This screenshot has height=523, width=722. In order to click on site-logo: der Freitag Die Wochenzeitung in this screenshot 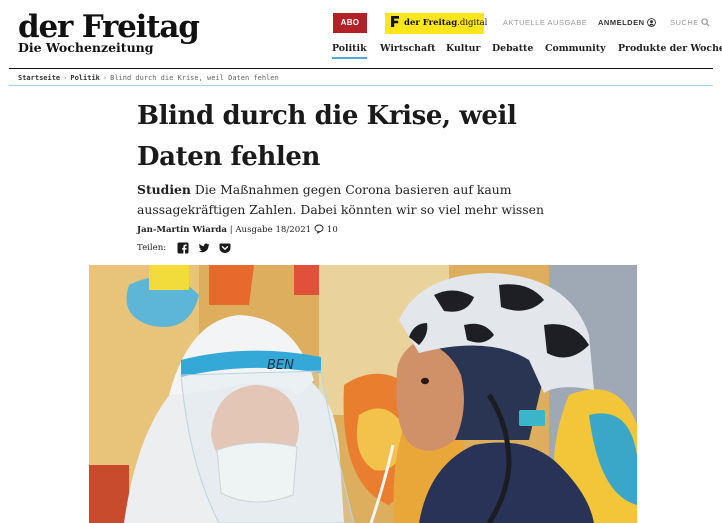, I will do `click(109, 32)`.